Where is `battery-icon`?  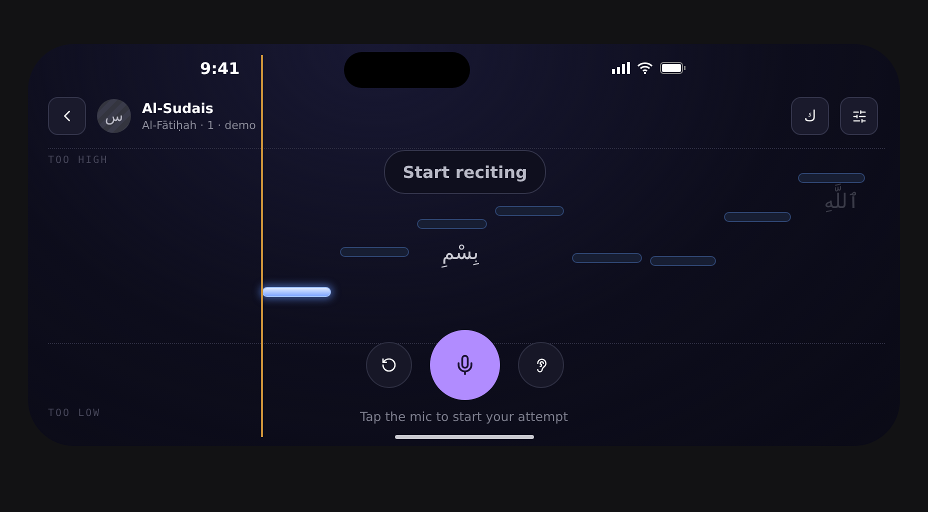 battery-icon is located at coordinates (673, 68).